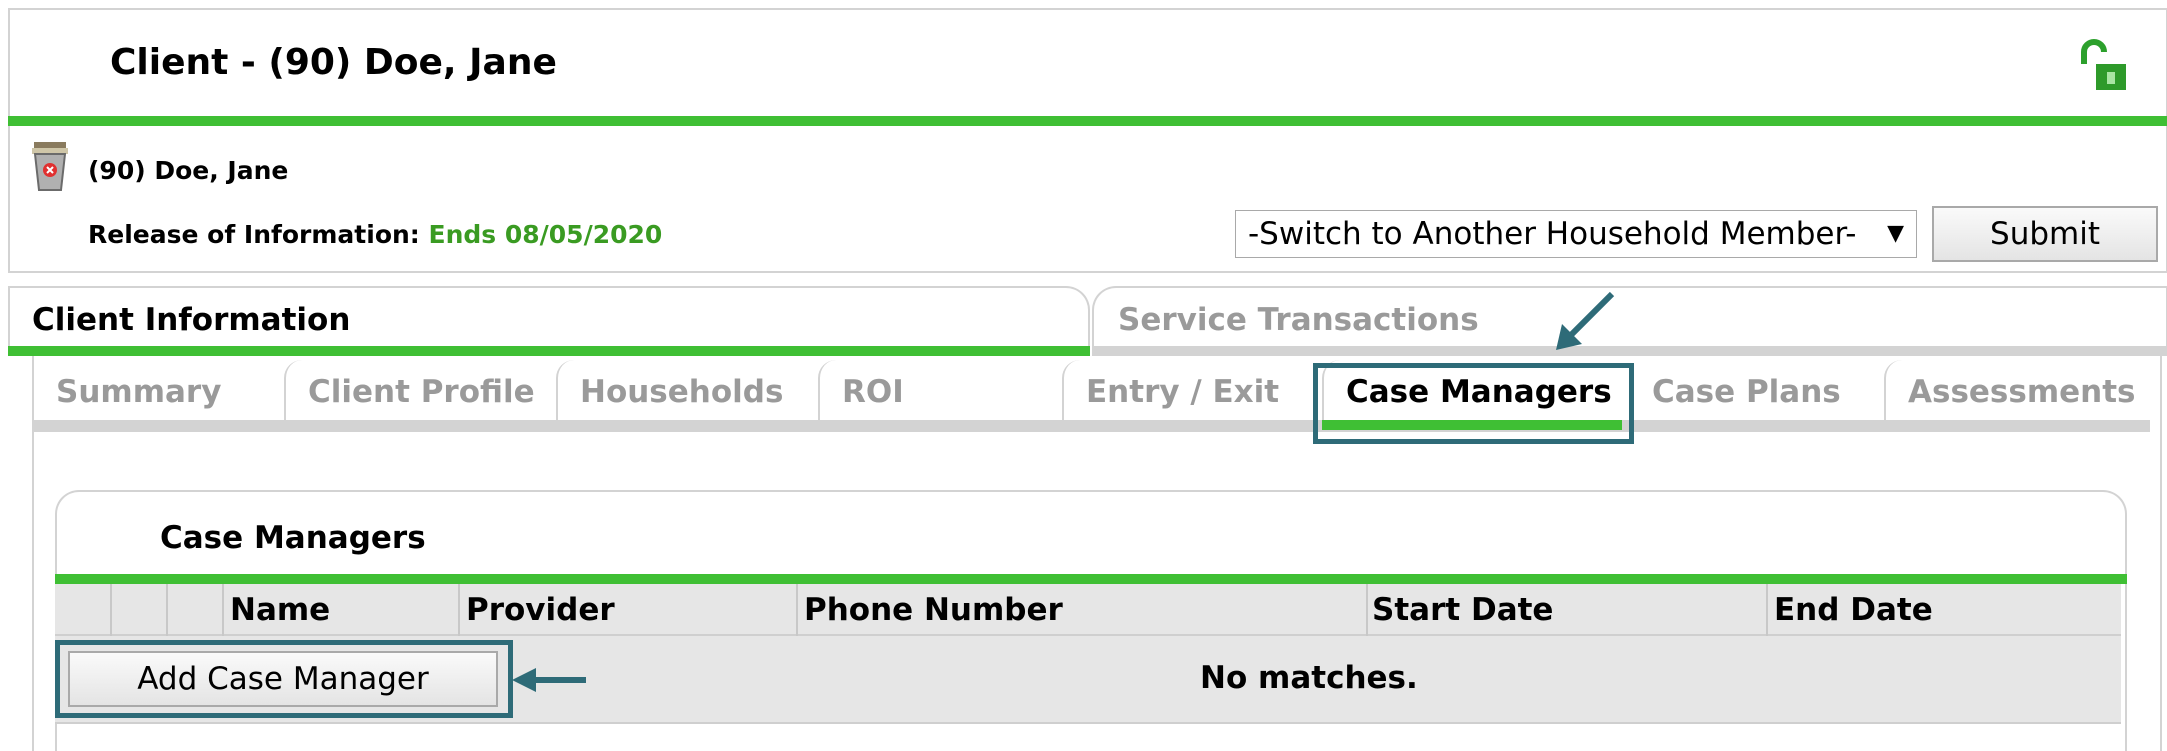  Describe the element at coordinates (938, 395) in the screenshot. I see `subtab-roi: ROI` at that location.